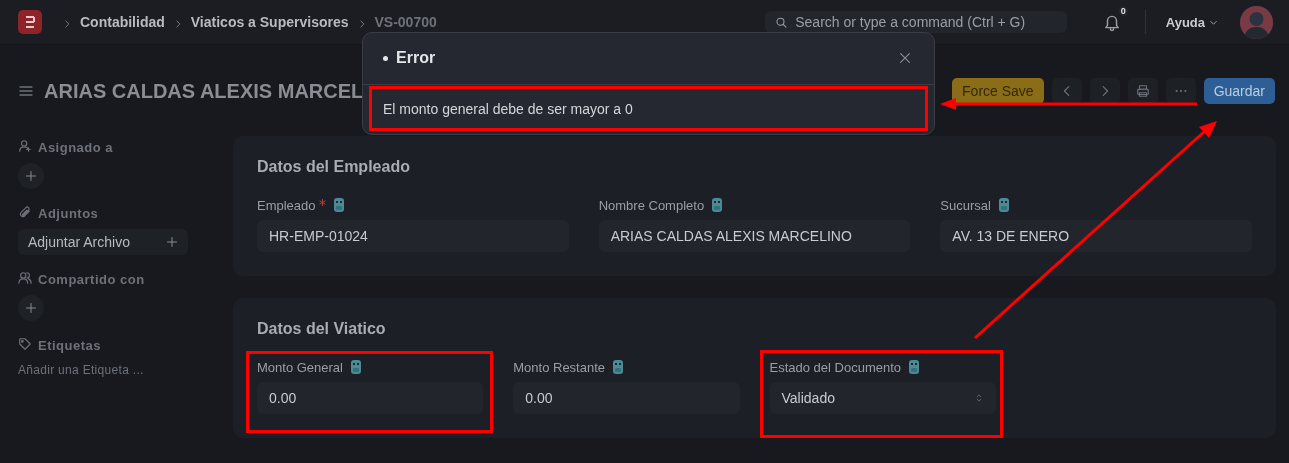 This screenshot has width=1289, height=463. What do you see at coordinates (1104, 91) in the screenshot?
I see `next-button` at bounding box center [1104, 91].